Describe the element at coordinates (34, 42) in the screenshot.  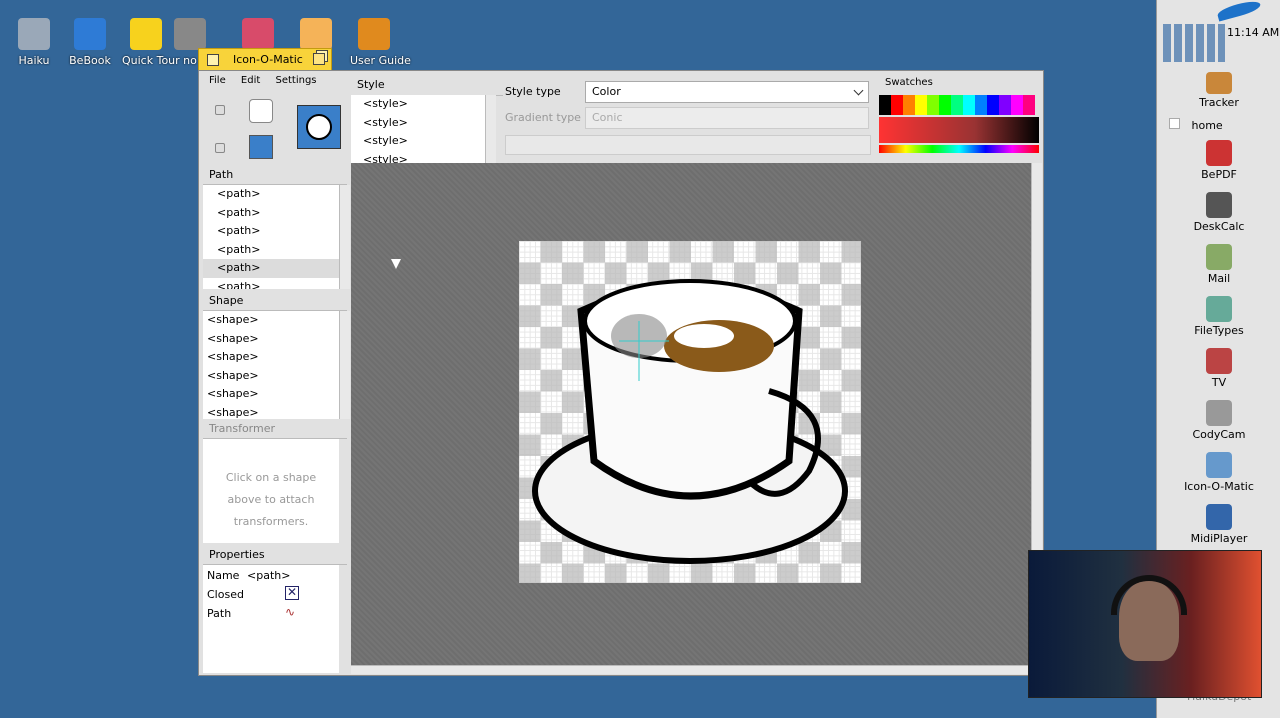
I see `desktop-icon-haiku: Haiku` at that location.